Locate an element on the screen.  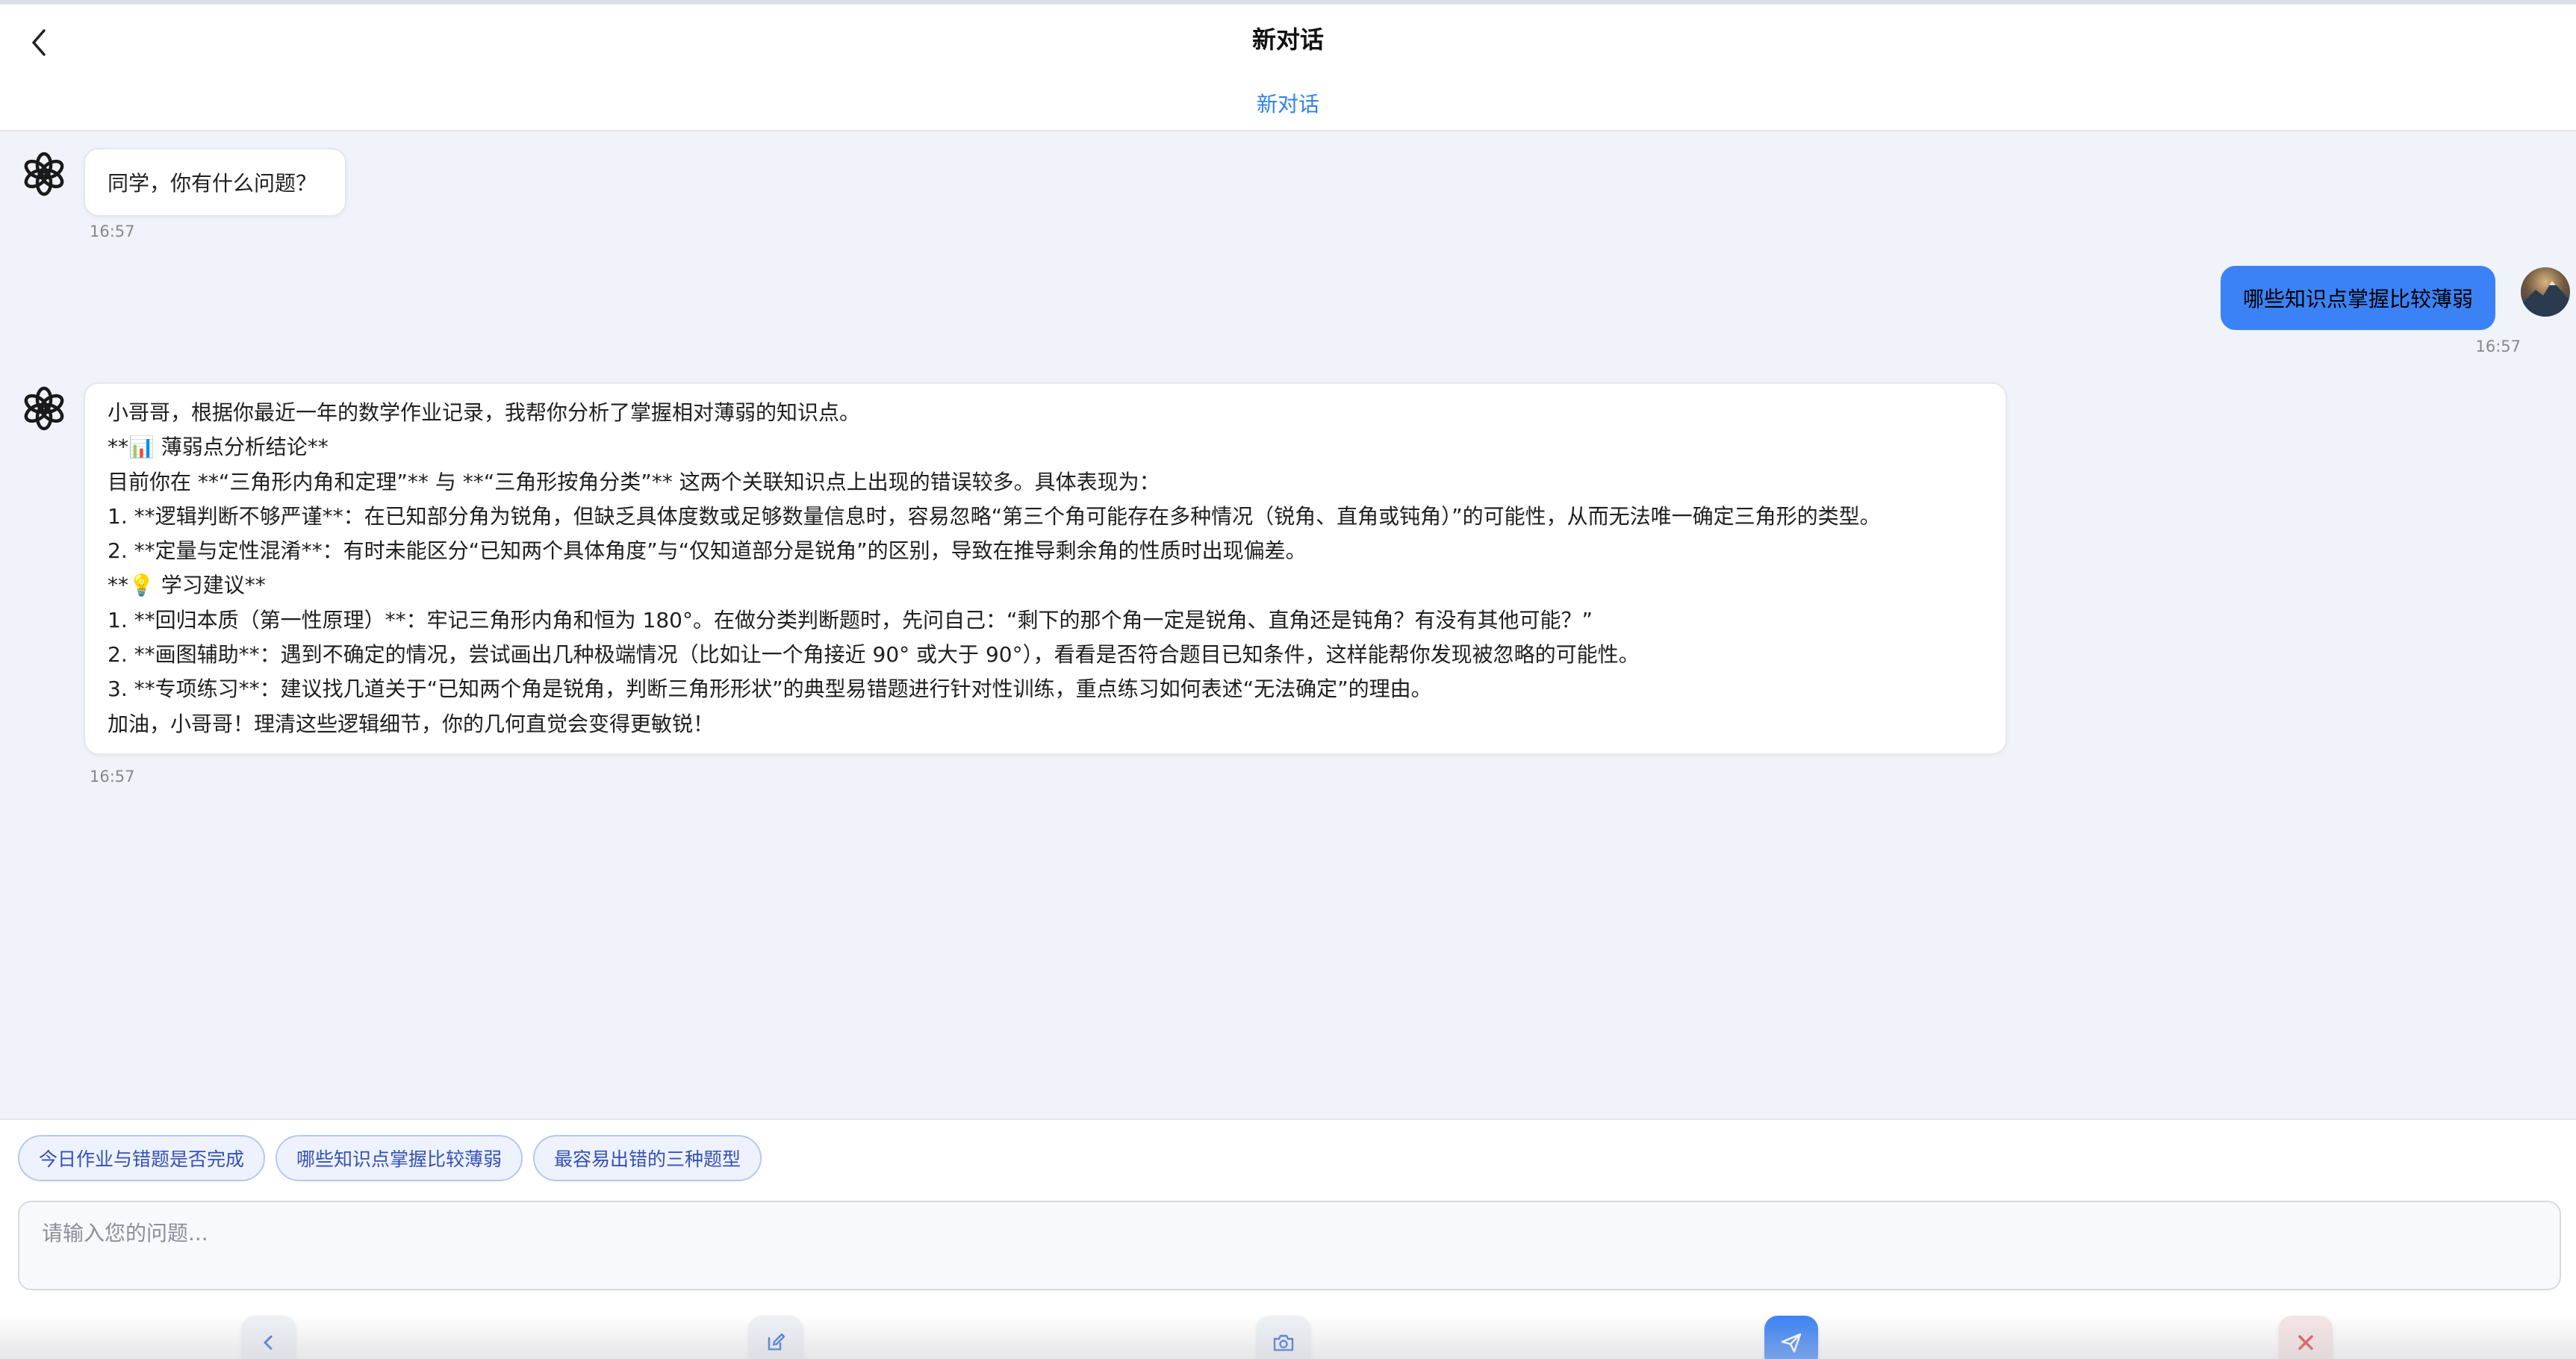
answer-line: **📊 薄弱点分析结论** is located at coordinates (218, 448).